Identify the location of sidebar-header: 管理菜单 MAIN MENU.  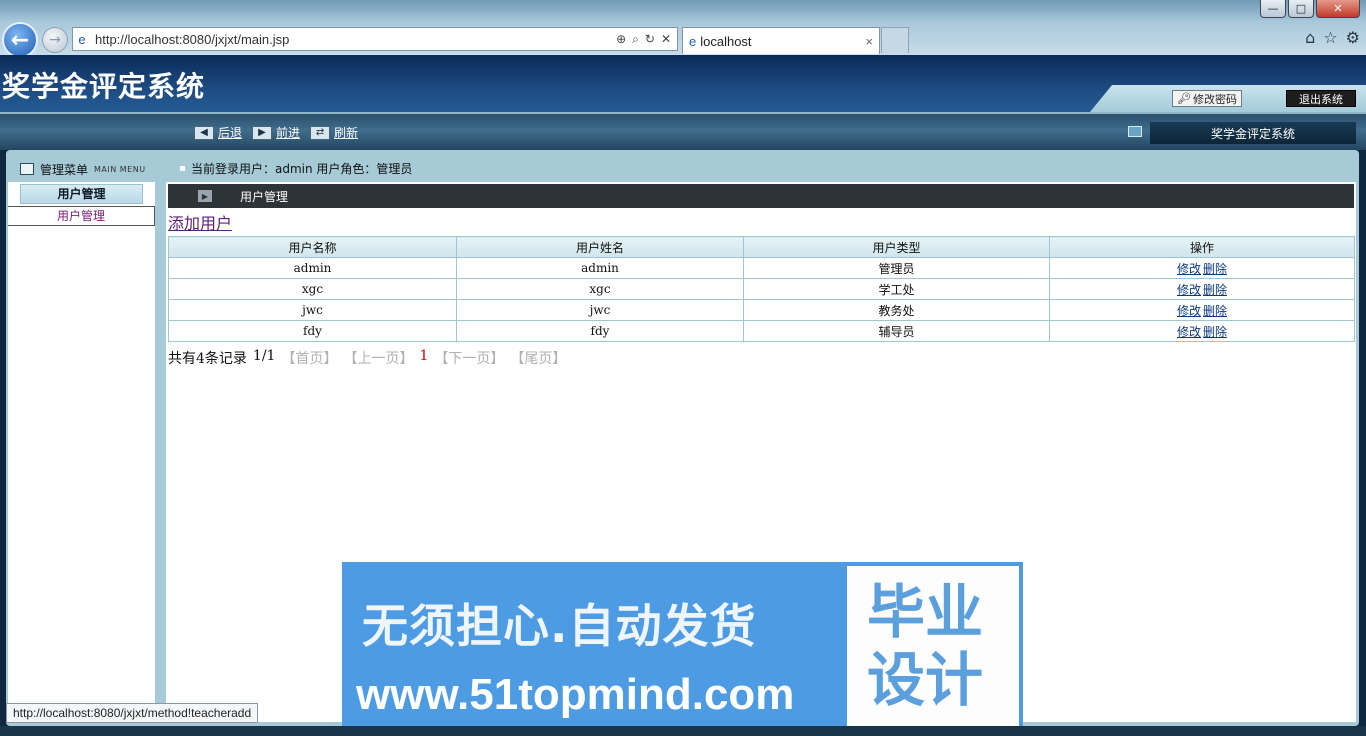
(83, 169).